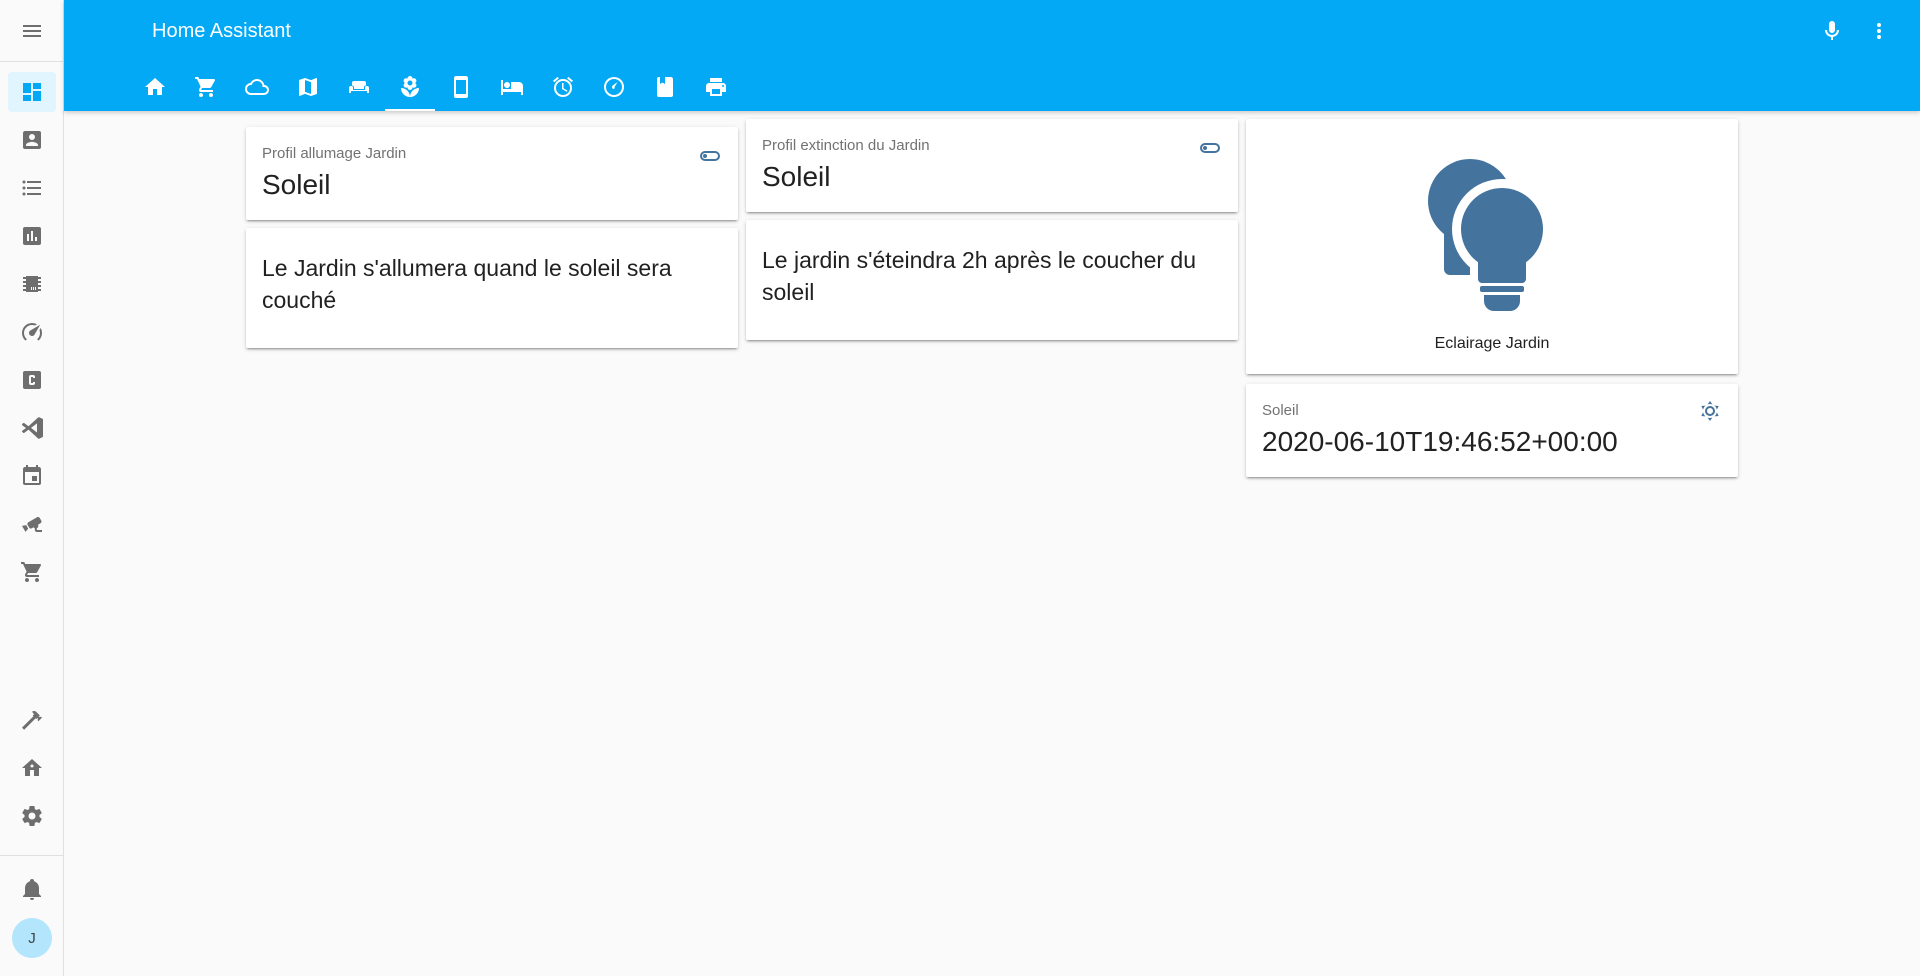 The width and height of the screenshot is (1920, 976). I want to click on sofa-icon, so click(359, 86).